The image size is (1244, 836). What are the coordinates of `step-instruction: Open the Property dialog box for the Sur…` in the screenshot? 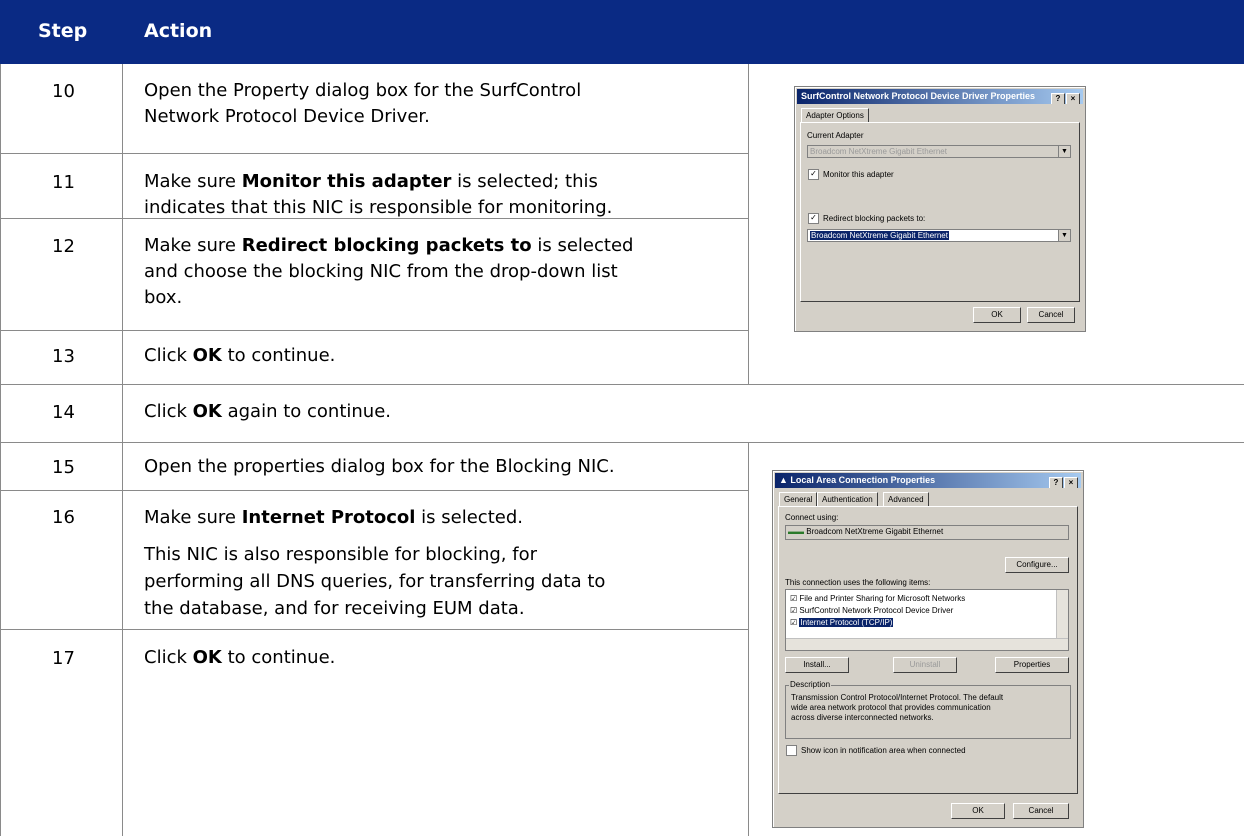 It's located at (362, 104).